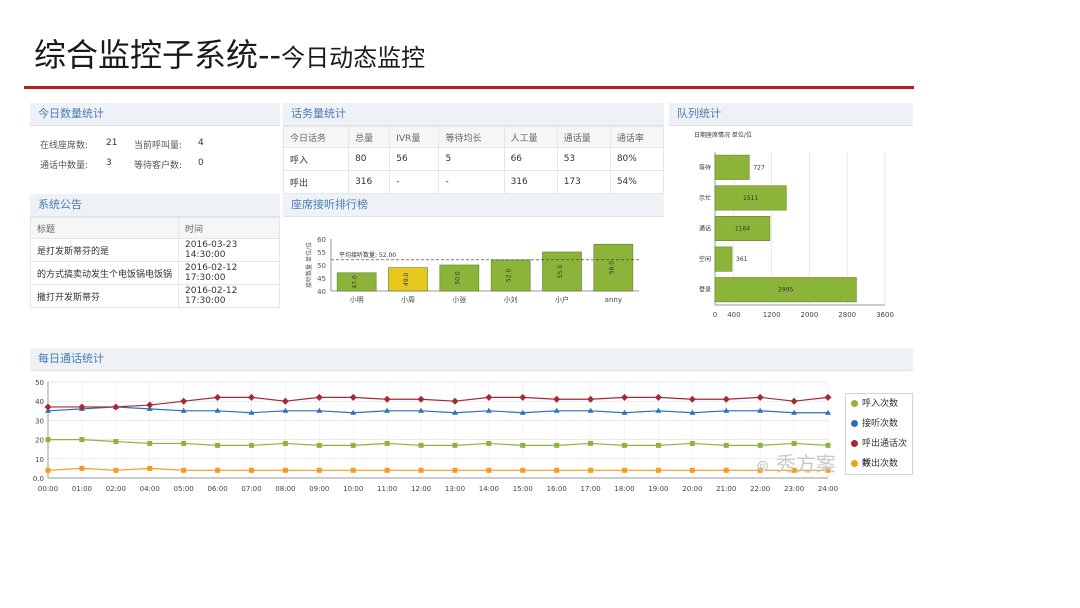 This screenshot has height=608, width=1080. I want to click on bar-value-label: 50.0, so click(457, 278).